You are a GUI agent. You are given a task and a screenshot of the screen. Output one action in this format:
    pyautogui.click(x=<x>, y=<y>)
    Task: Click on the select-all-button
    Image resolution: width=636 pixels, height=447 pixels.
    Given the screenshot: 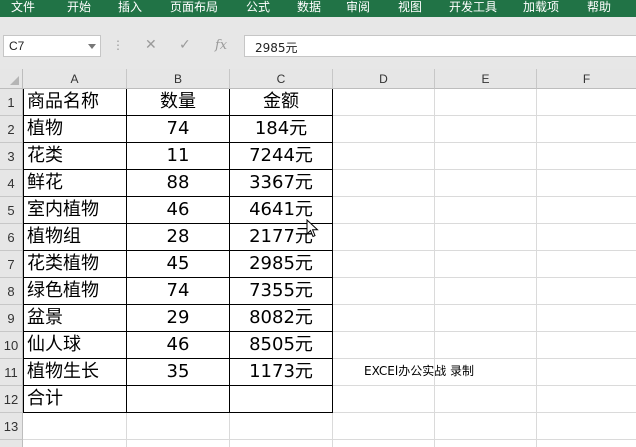 What is the action you would take?
    pyautogui.click(x=11, y=79)
    